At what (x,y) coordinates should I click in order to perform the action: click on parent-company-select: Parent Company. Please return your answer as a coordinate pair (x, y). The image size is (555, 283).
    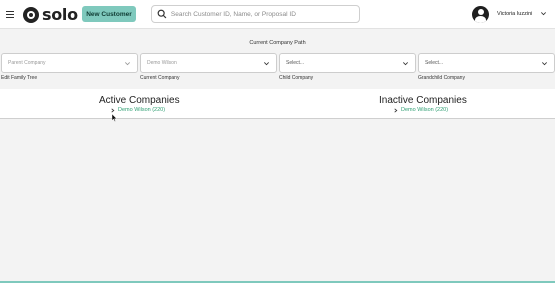
    Looking at the image, I should click on (69, 63).